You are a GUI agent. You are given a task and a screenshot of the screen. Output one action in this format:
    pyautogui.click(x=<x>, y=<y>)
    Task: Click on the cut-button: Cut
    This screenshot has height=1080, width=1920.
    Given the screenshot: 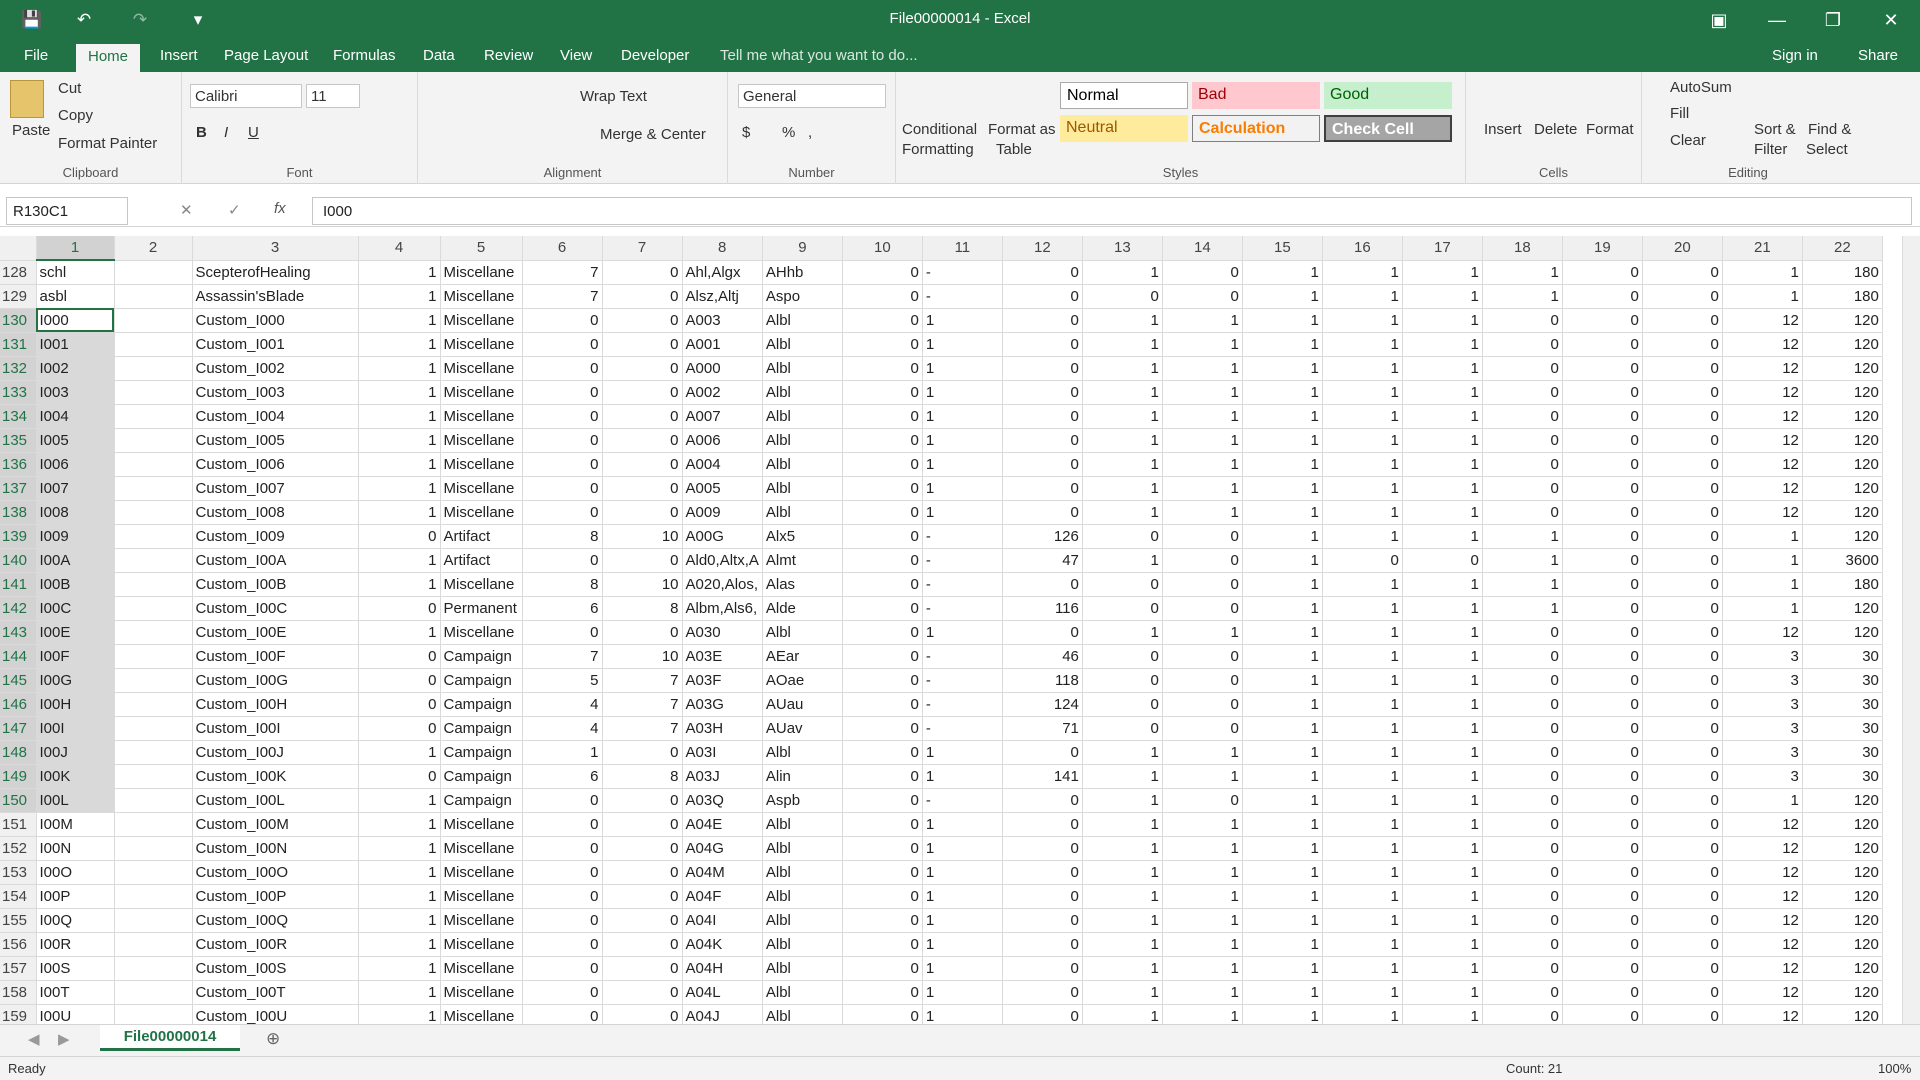 What is the action you would take?
    pyautogui.click(x=69, y=88)
    